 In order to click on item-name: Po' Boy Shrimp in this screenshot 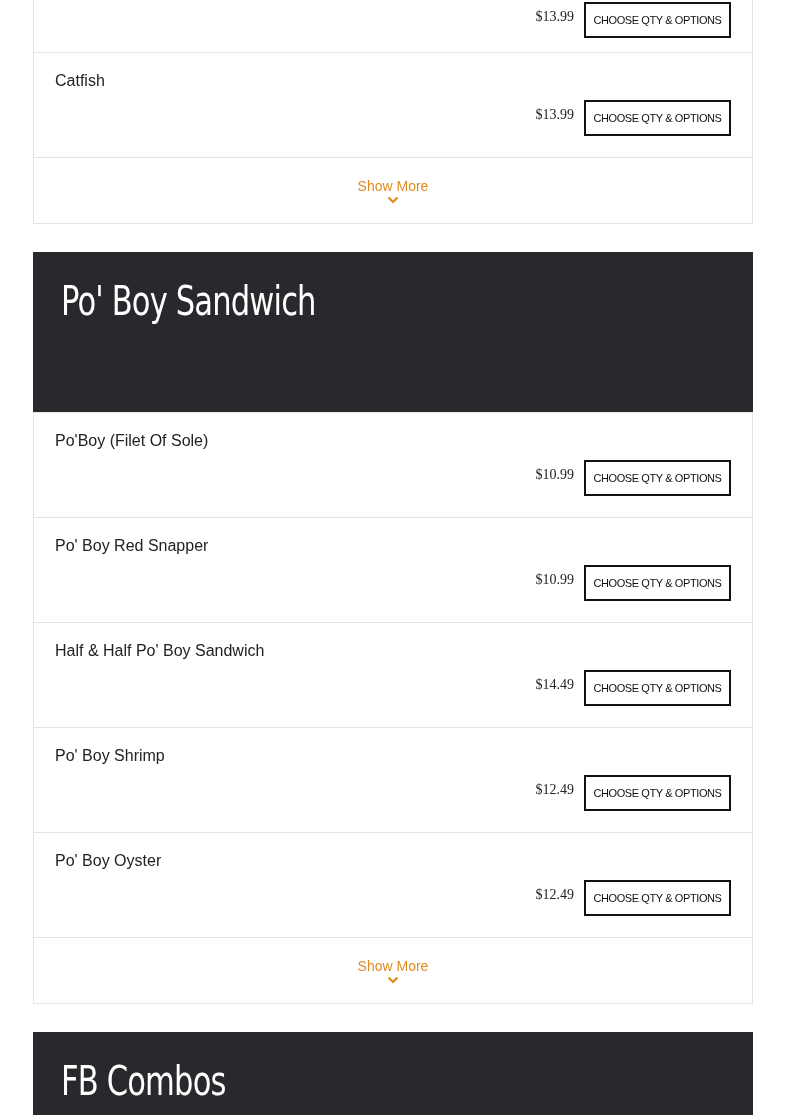, I will do `click(110, 756)`.